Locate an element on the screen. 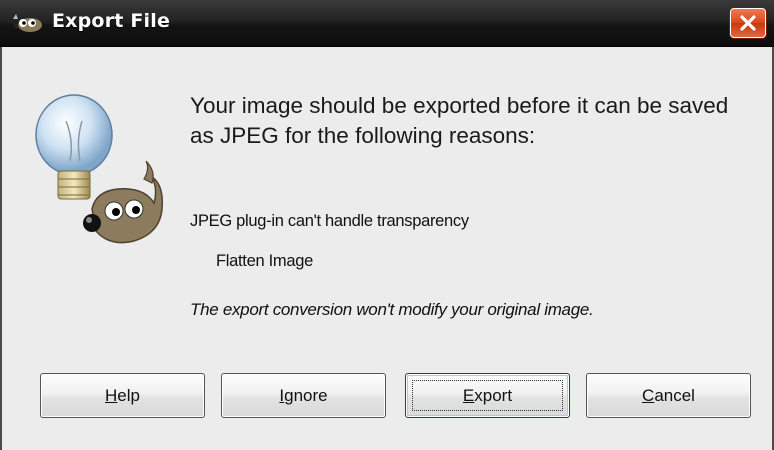 The width and height of the screenshot is (774, 450). cancel-mnemonic: C is located at coordinates (648, 395).